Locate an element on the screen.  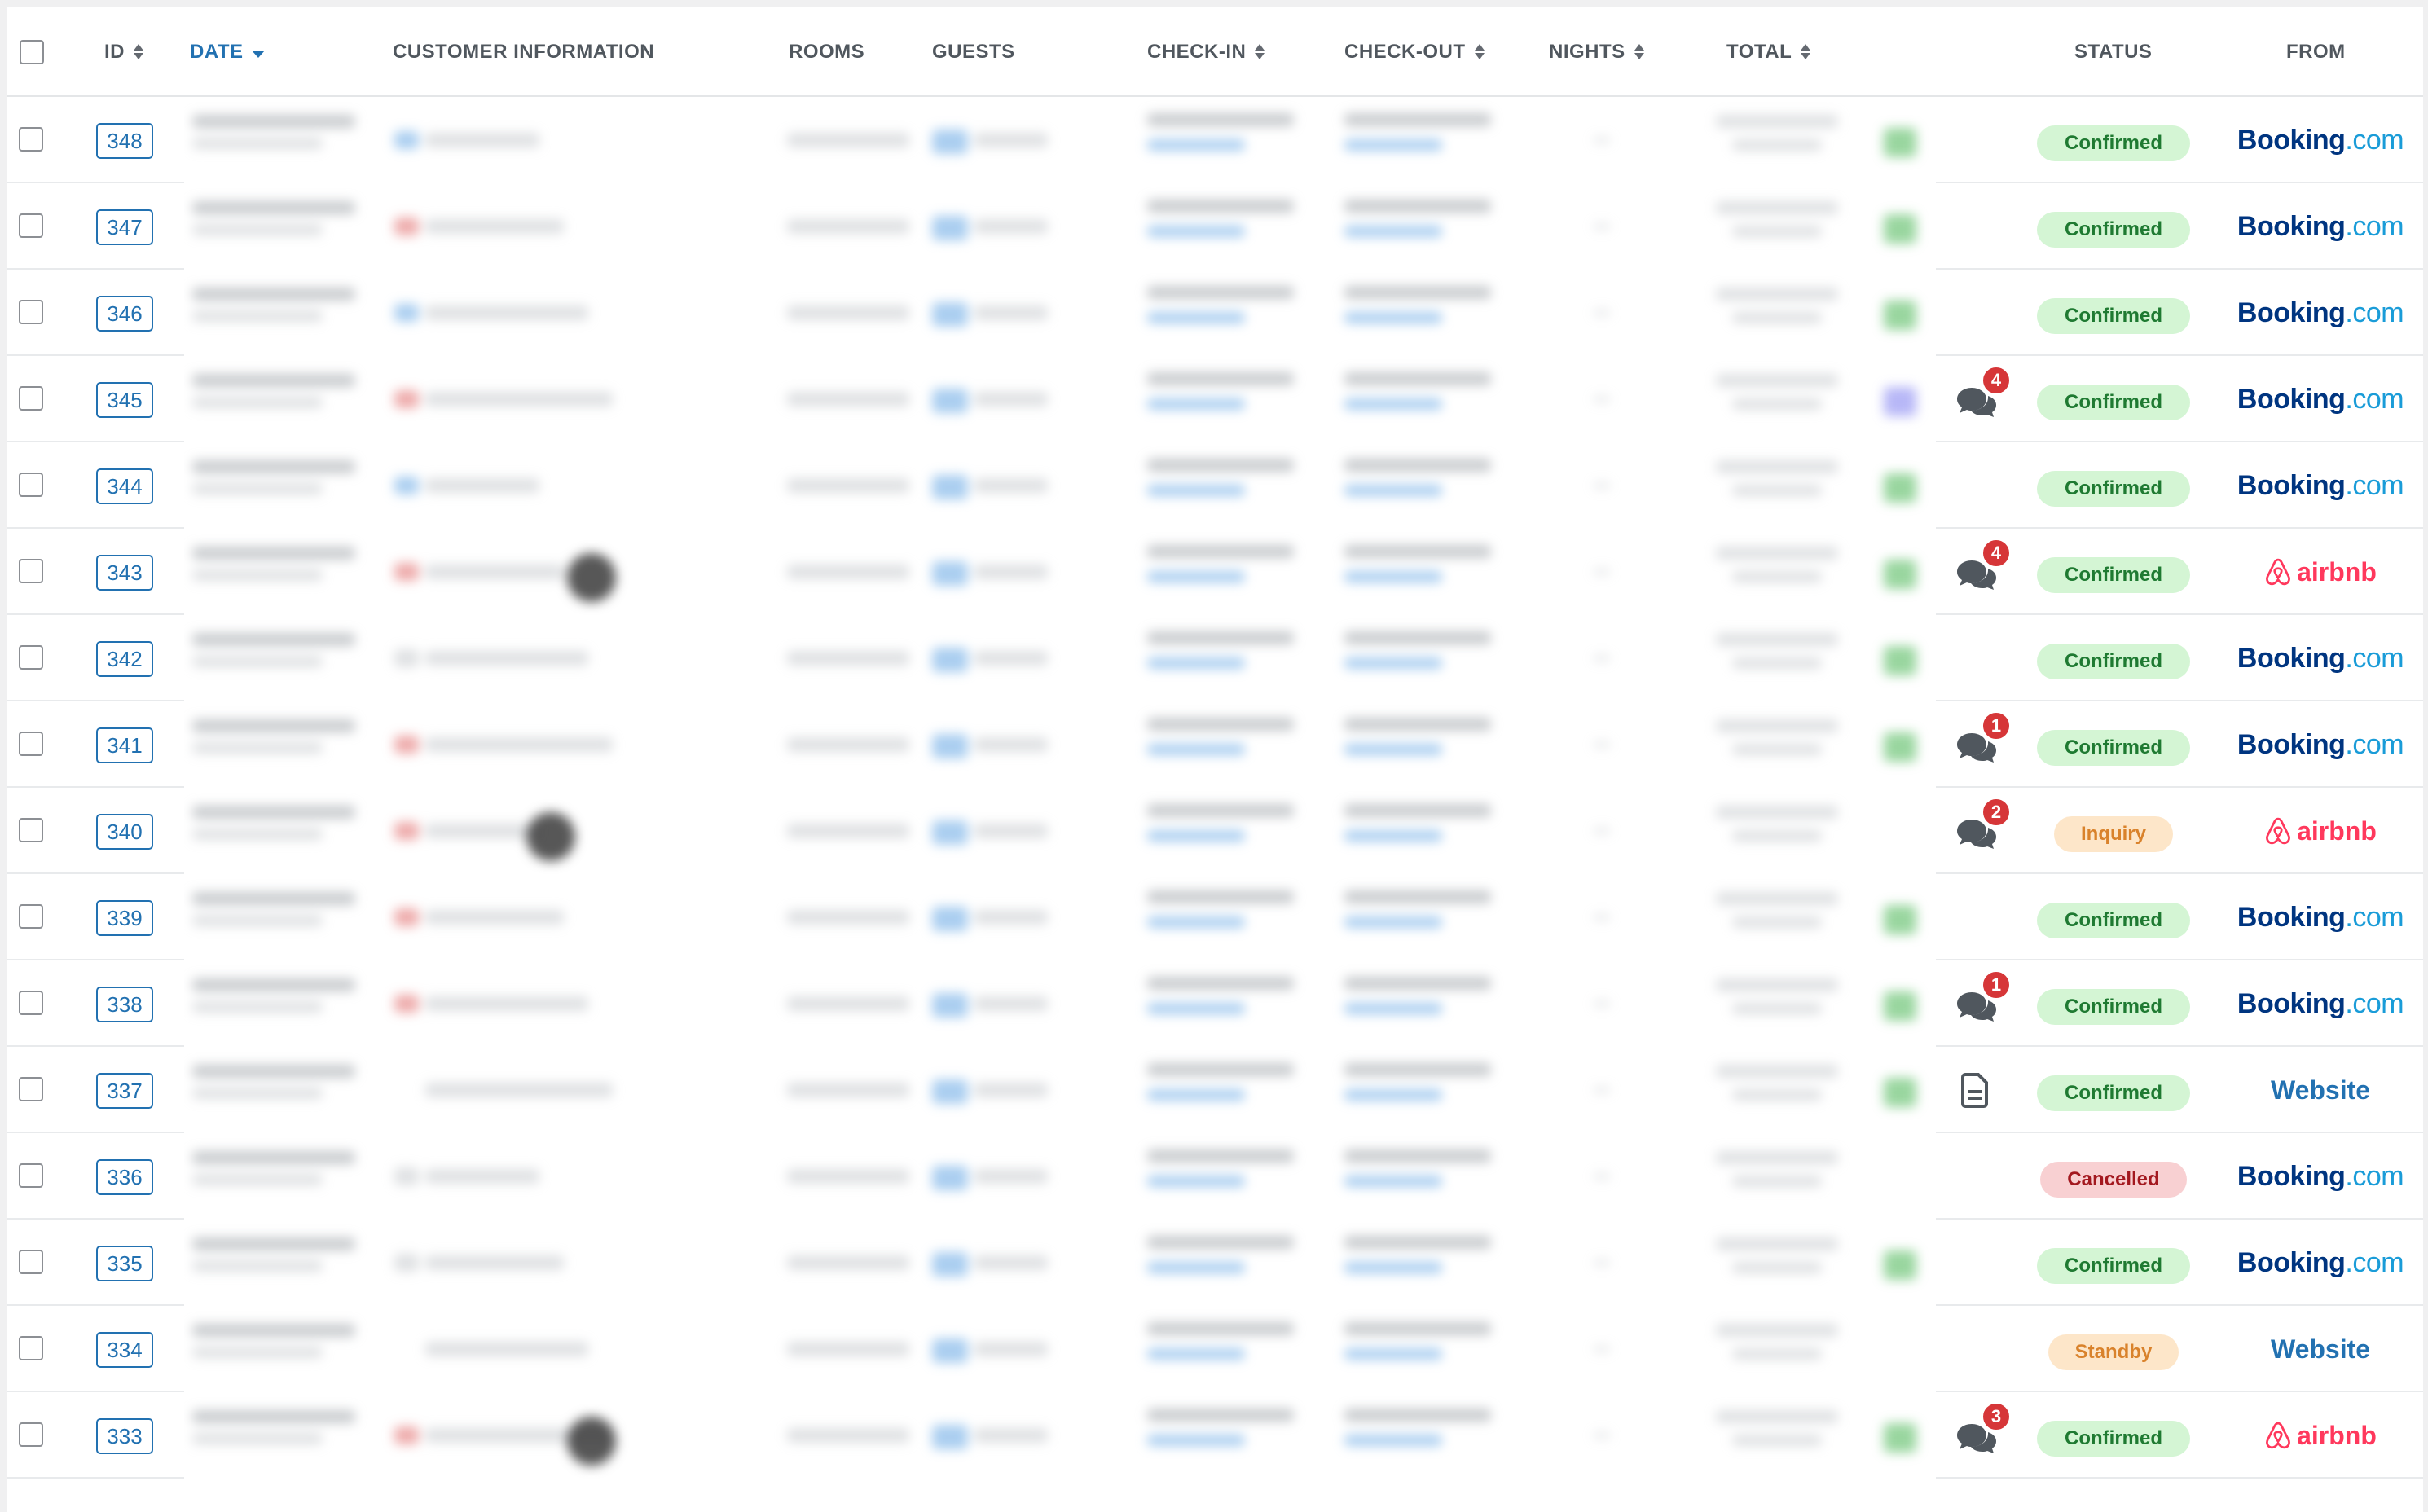
table-row: 348 Confirmed Booking.com is located at coordinates (1215, 140).